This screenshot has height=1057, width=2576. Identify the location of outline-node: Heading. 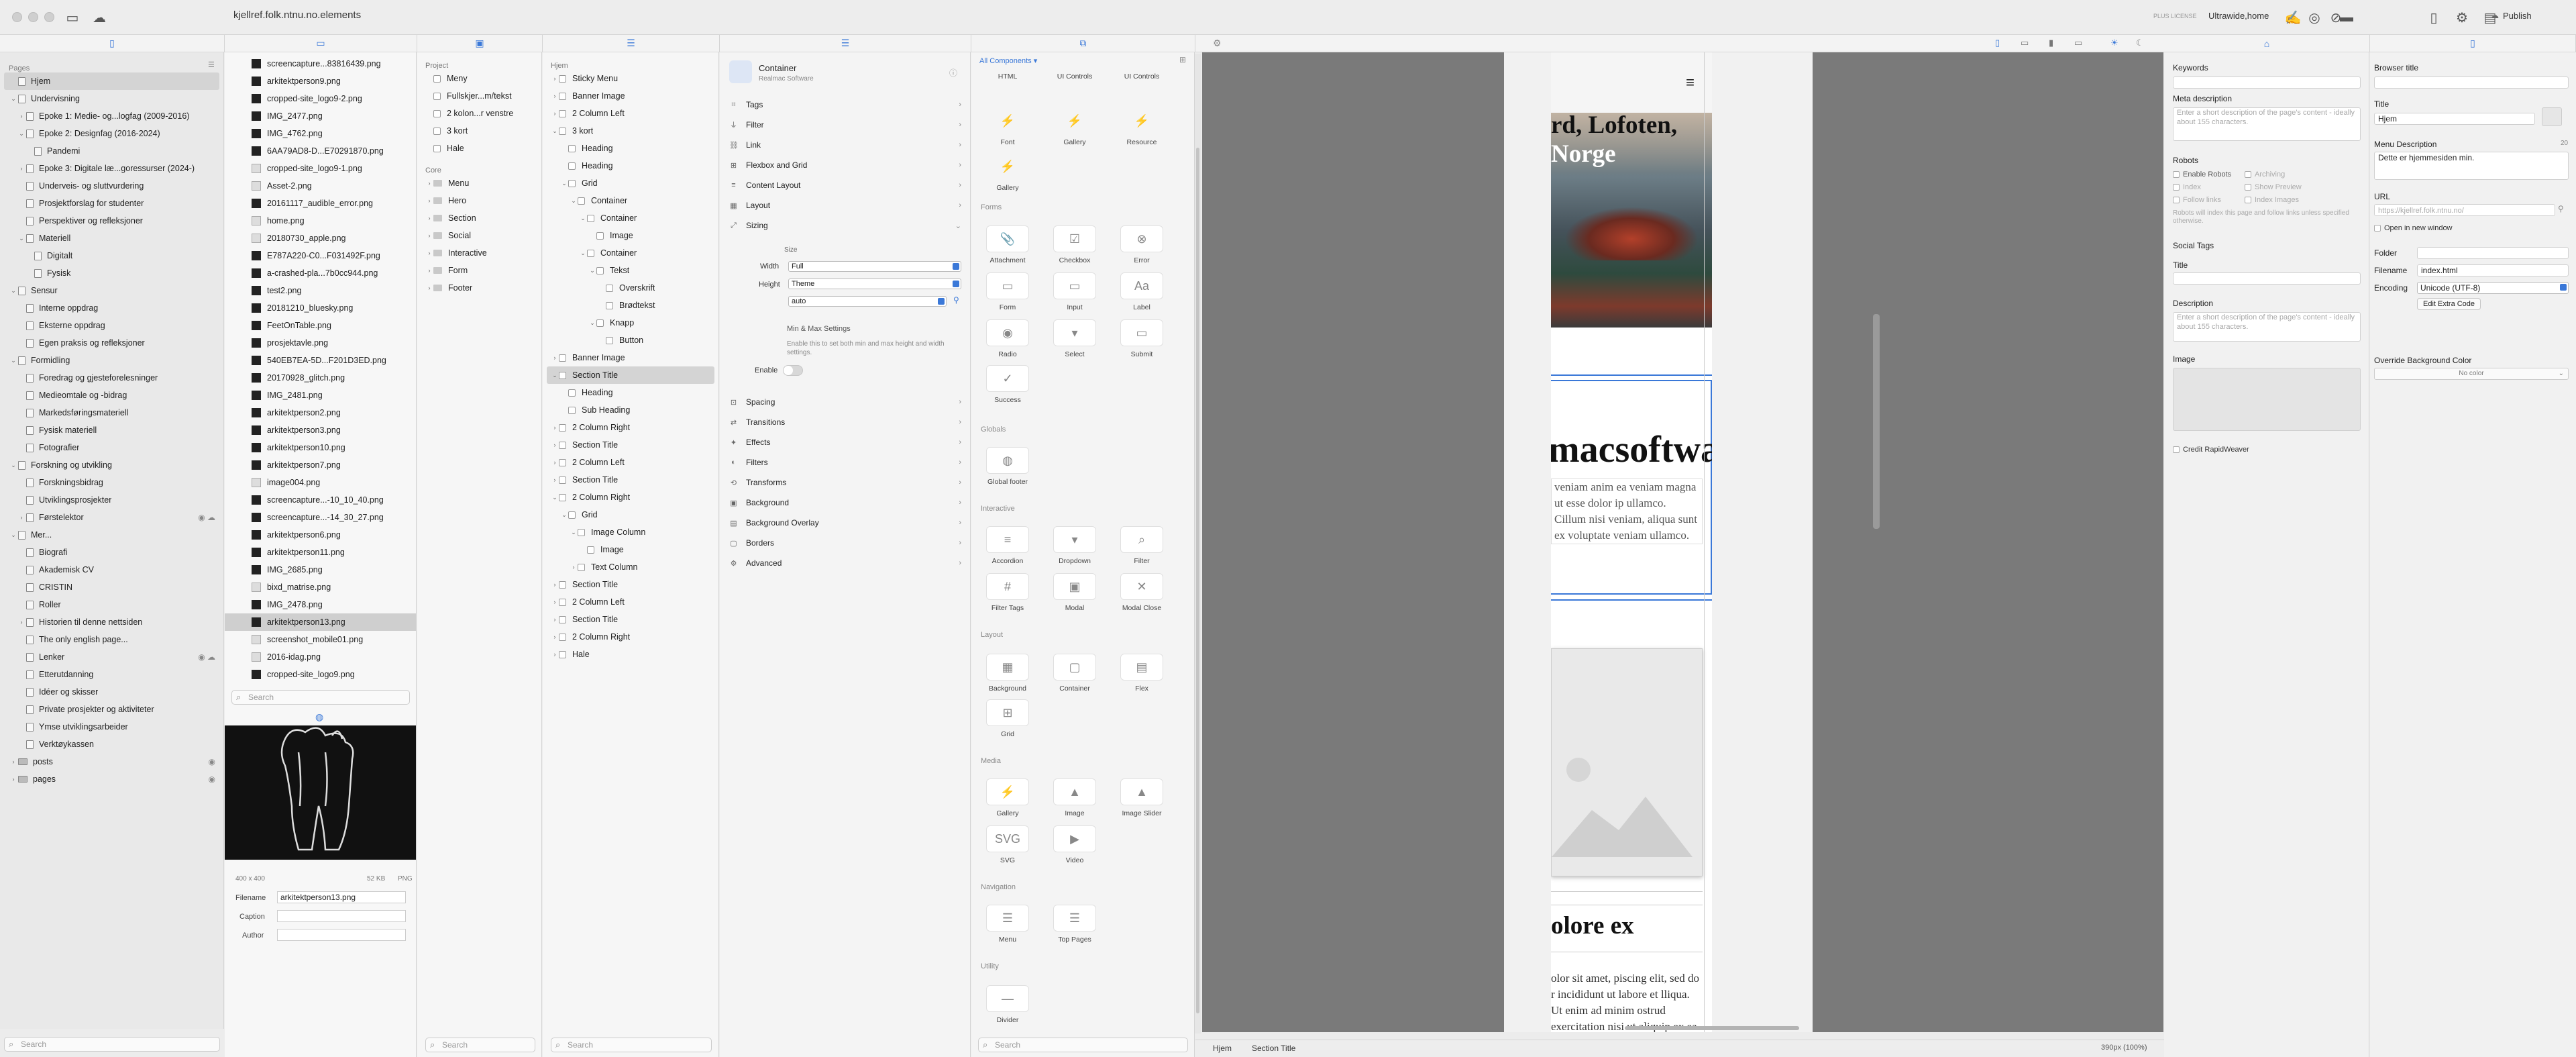
(630, 148).